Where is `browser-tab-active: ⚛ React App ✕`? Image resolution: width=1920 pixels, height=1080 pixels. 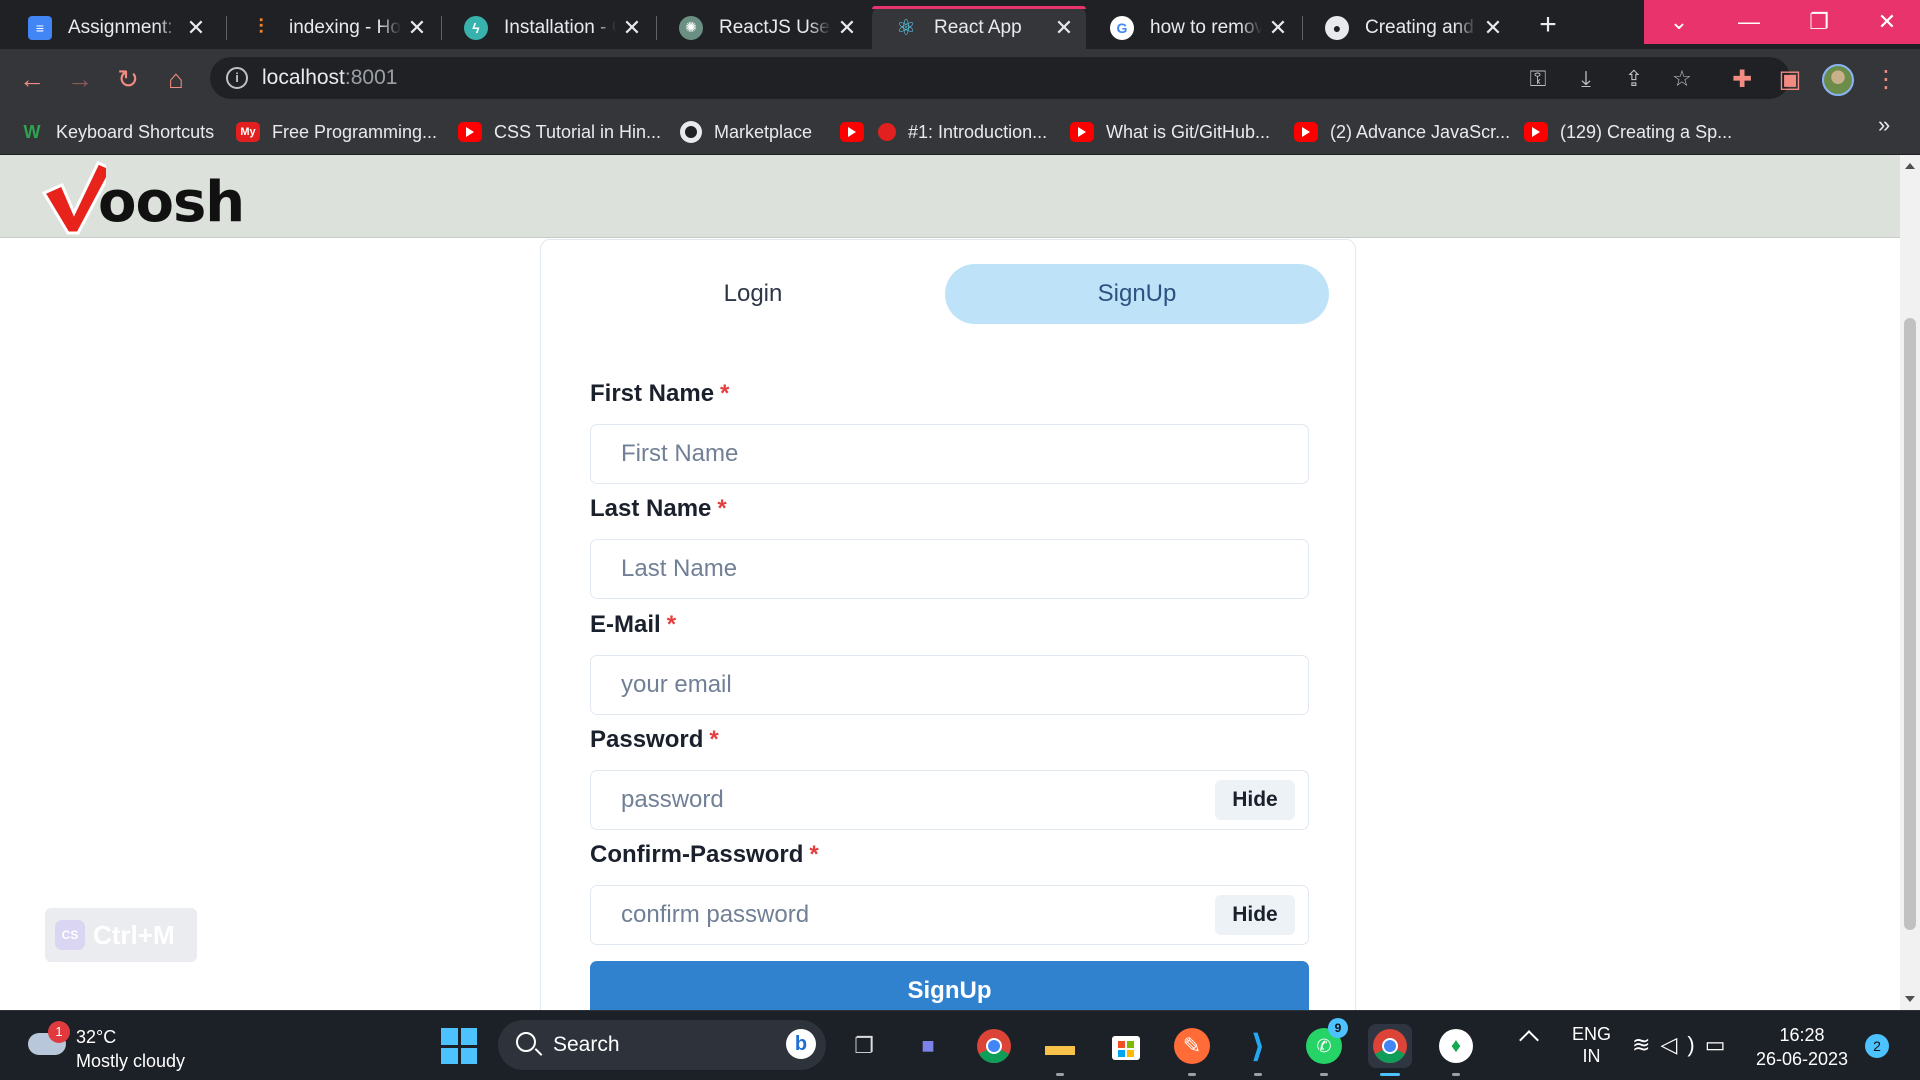
browser-tab-active: ⚛ React App ✕ is located at coordinates (979, 27).